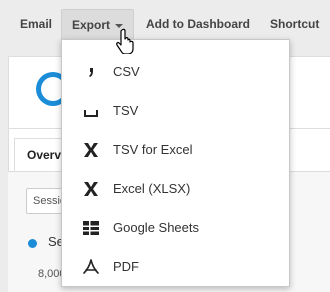  What do you see at coordinates (40, 155) in the screenshot?
I see `tab-overview: Overview` at bounding box center [40, 155].